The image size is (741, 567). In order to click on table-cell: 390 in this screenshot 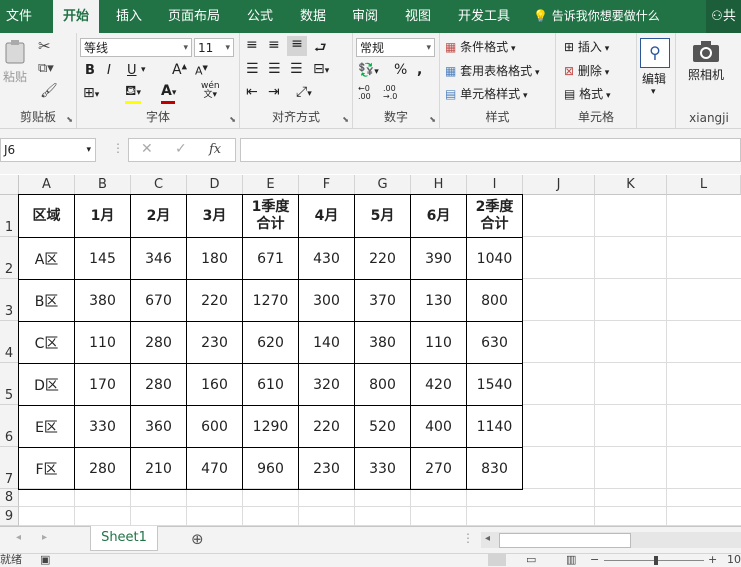, I will do `click(438, 258)`.